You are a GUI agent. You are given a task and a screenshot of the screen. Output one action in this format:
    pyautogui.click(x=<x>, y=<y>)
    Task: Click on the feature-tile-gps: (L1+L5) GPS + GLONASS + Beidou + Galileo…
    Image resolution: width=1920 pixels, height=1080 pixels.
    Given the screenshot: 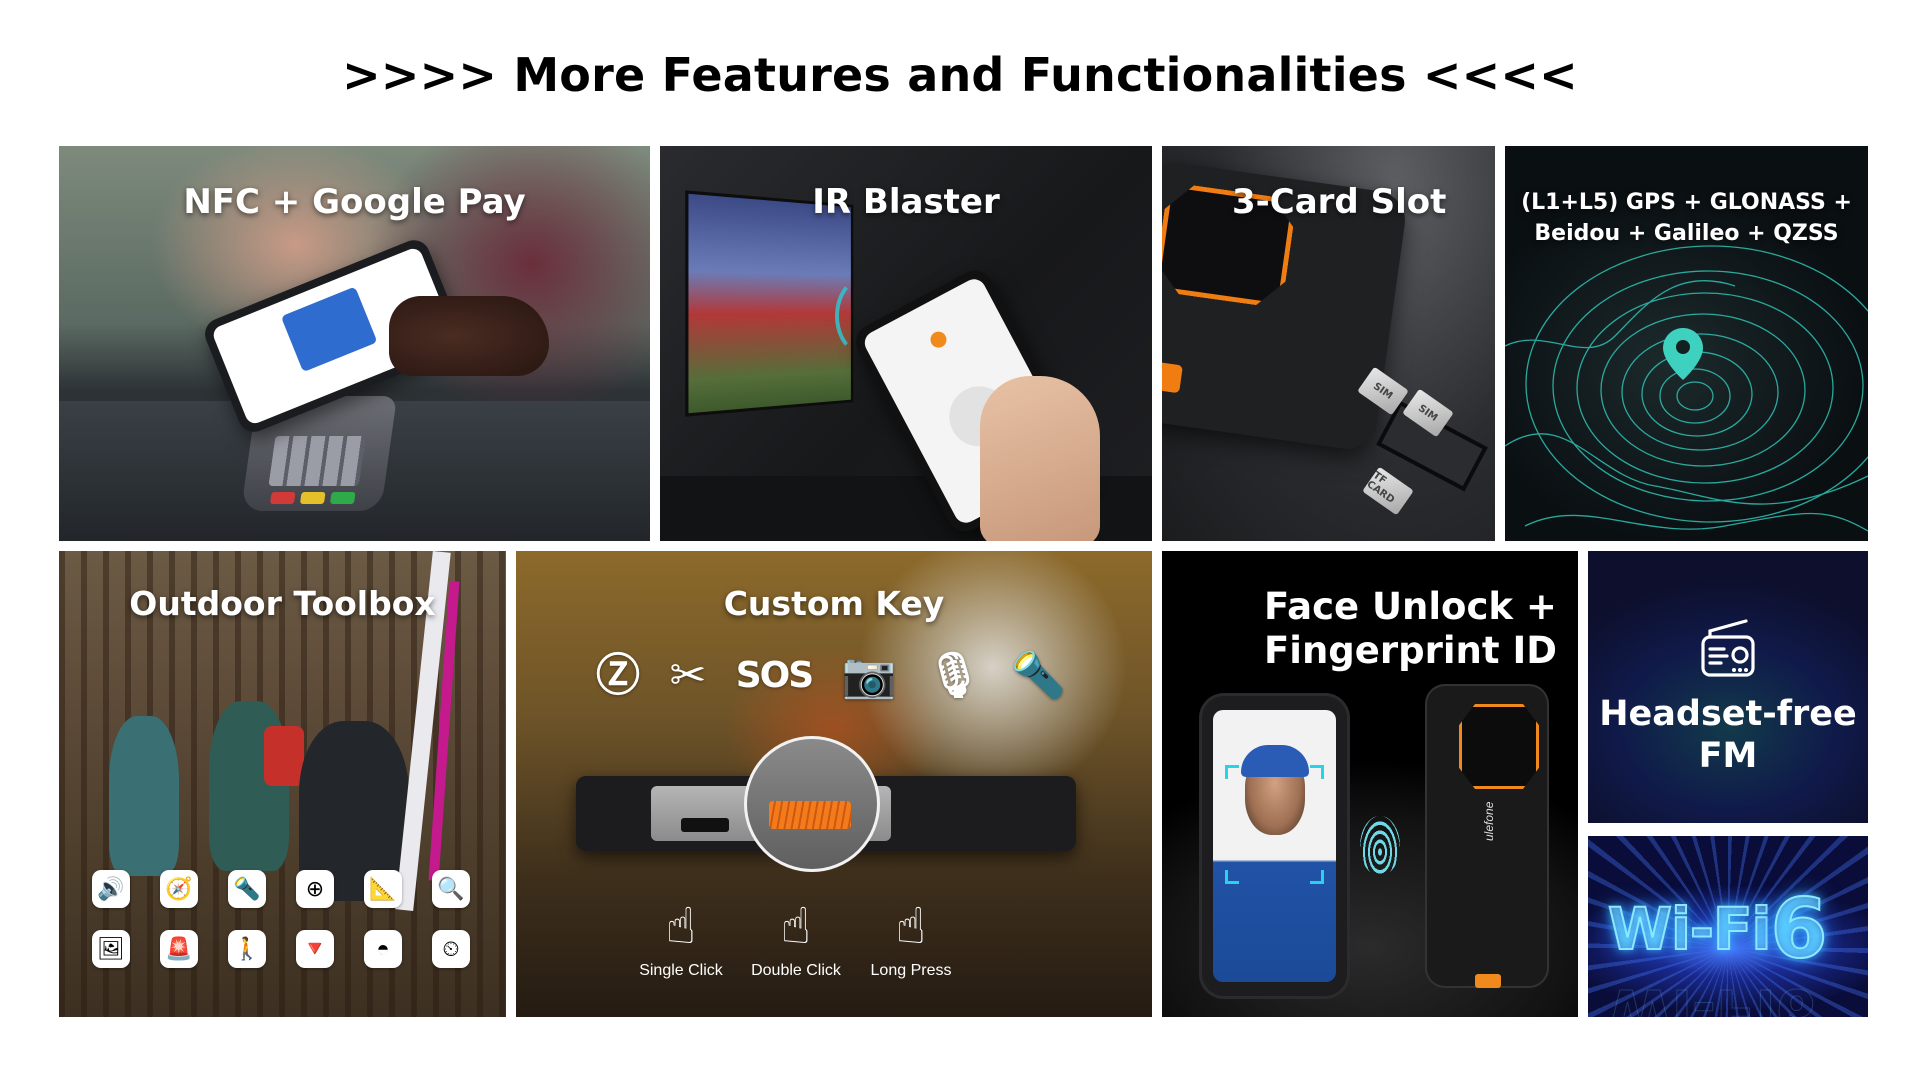 What is the action you would take?
    pyautogui.click(x=1686, y=343)
    